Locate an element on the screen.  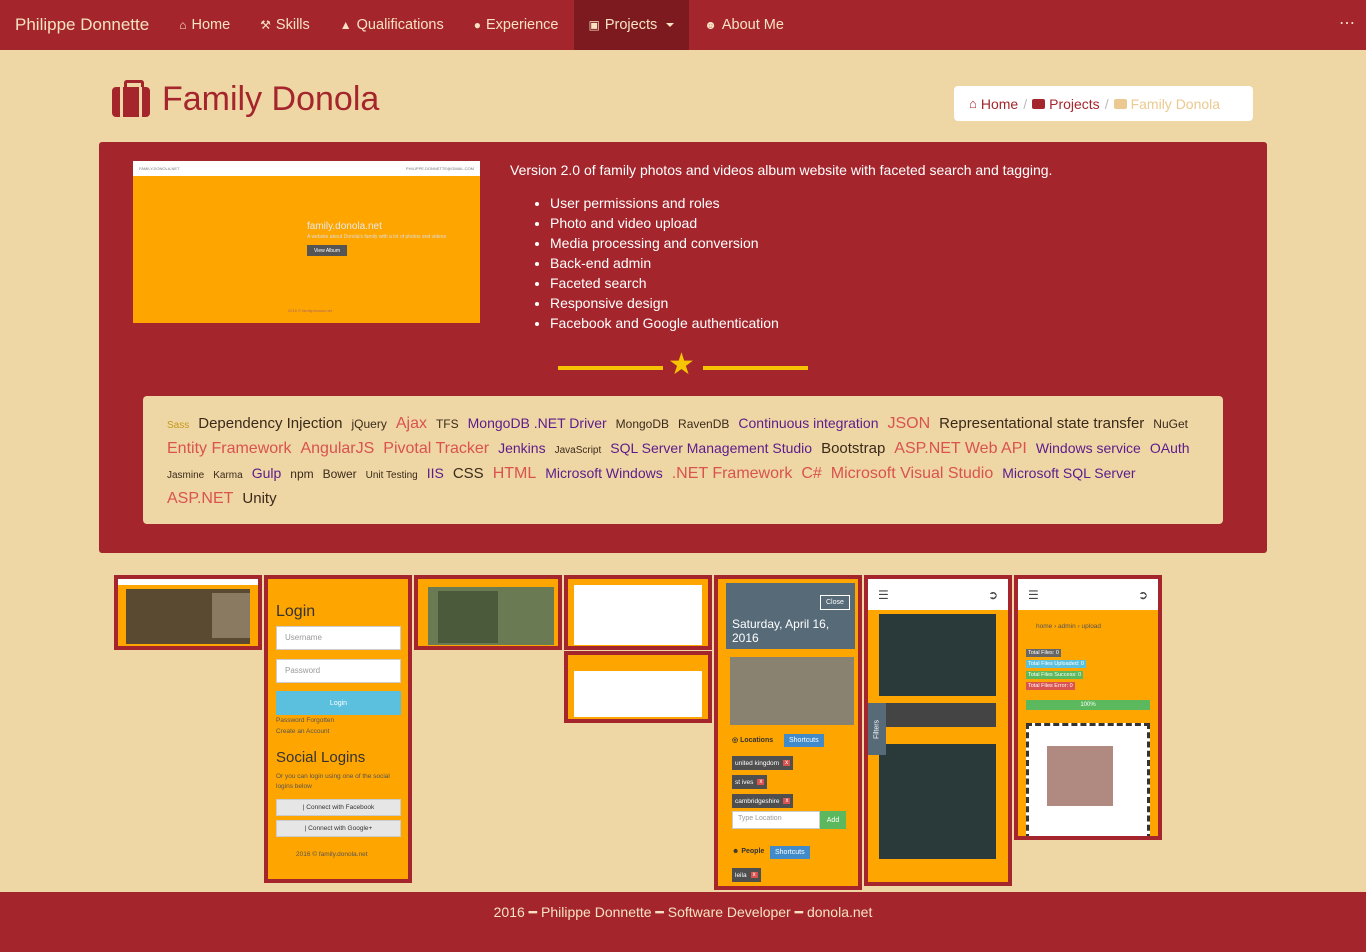
technology-tag-label: Microsoft Windows is located at coordinates (604, 473).